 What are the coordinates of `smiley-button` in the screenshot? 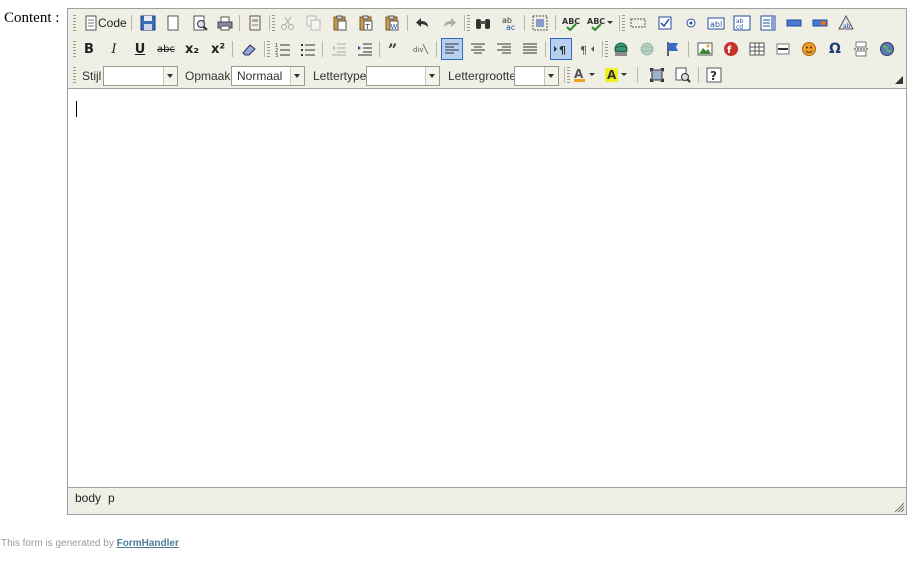 It's located at (809, 49).